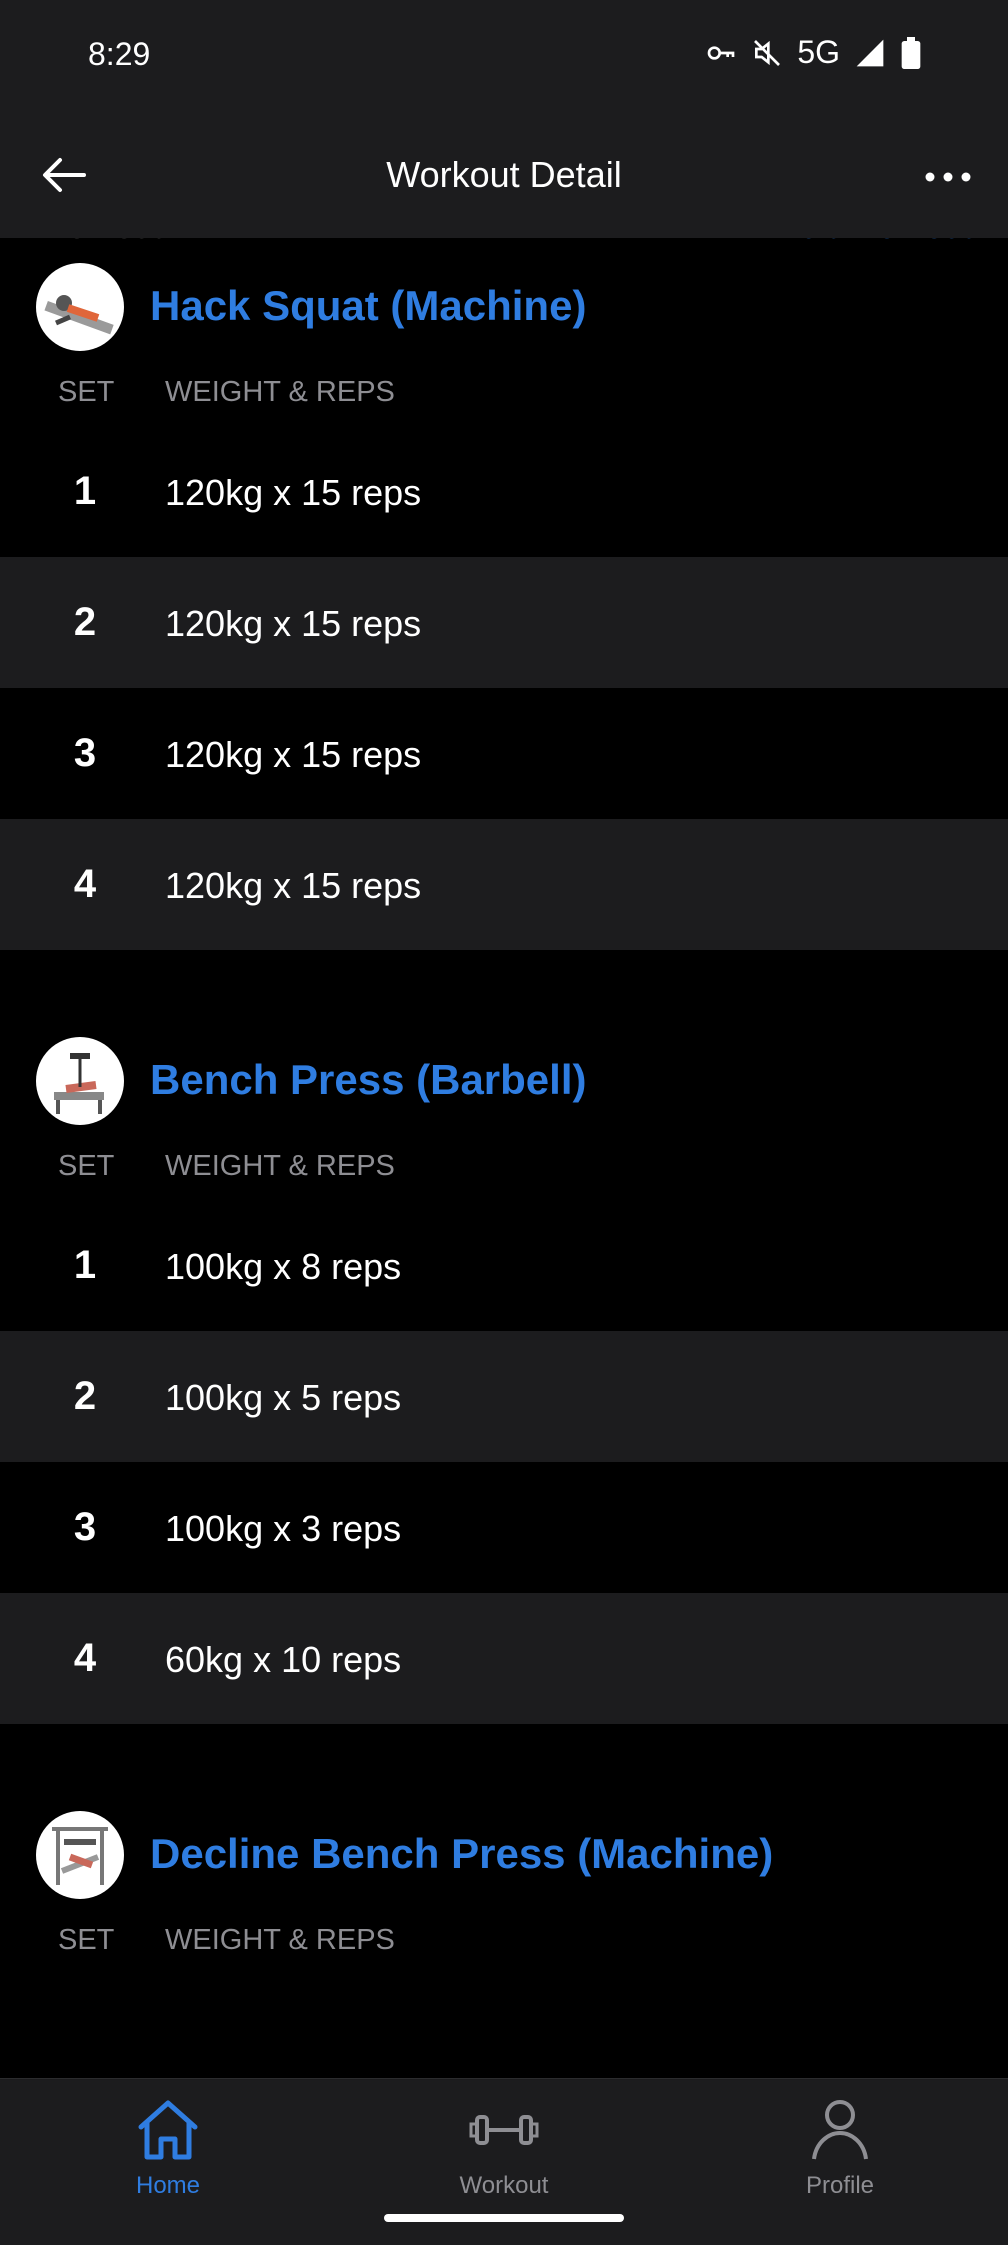 The image size is (1008, 2245). Describe the element at coordinates (168, 2130) in the screenshot. I see `home-icon` at that location.